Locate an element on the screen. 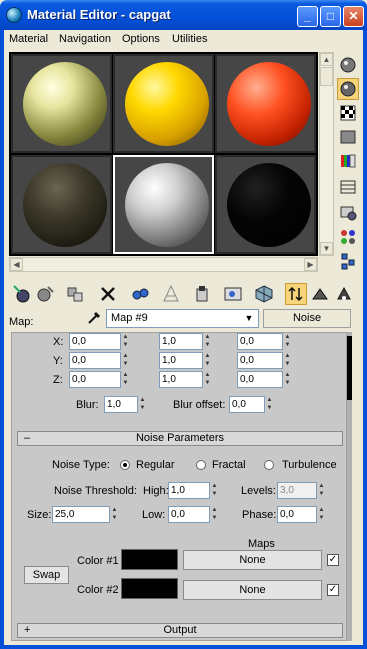 Image resolution: width=367 pixels, height=649 pixels. angle-y-spinner: 0,0 is located at coordinates (260, 360).